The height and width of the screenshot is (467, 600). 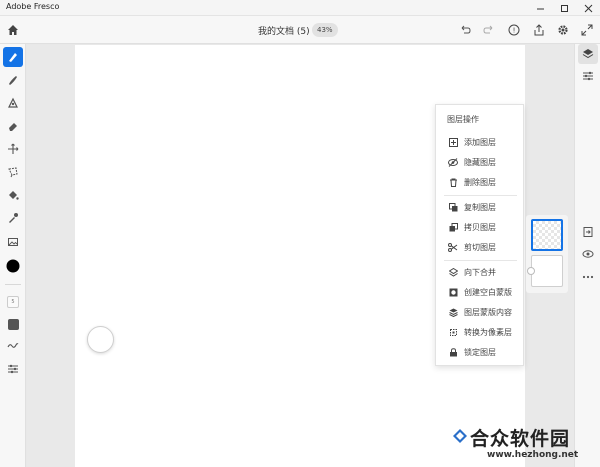 I want to click on brush-size-control: 5, so click(x=13, y=302).